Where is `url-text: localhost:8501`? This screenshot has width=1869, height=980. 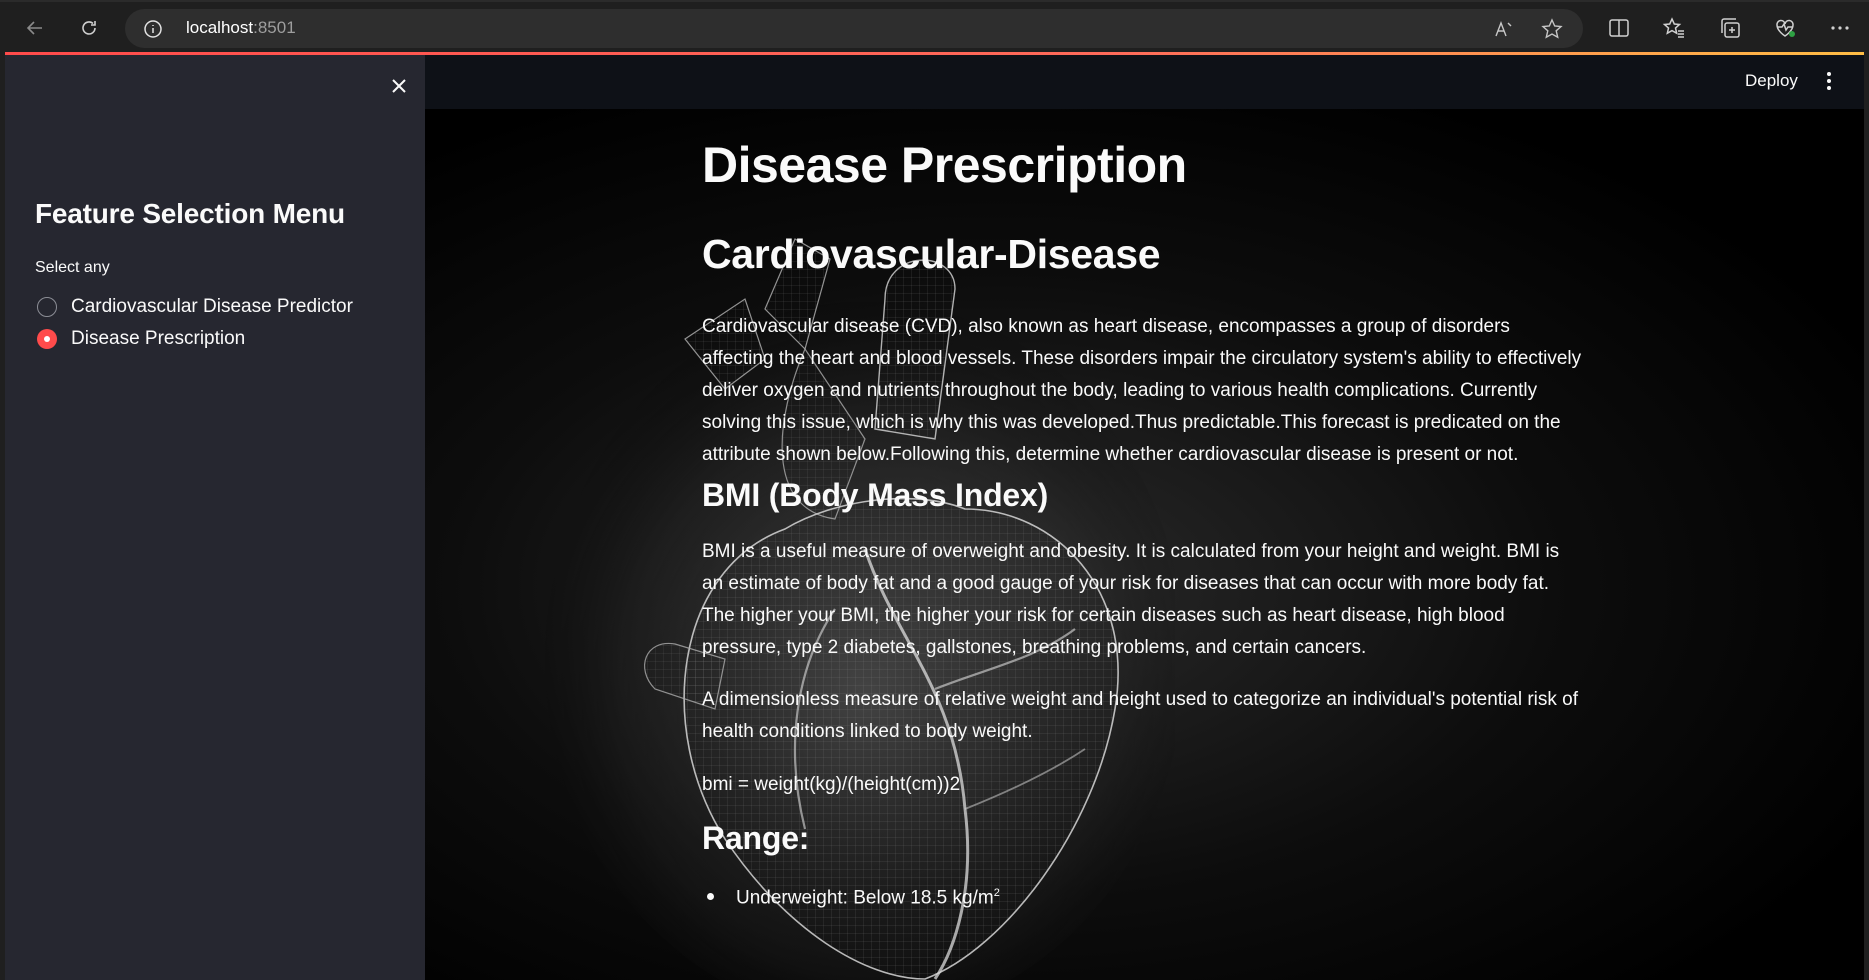
url-text: localhost:8501 is located at coordinates (241, 28).